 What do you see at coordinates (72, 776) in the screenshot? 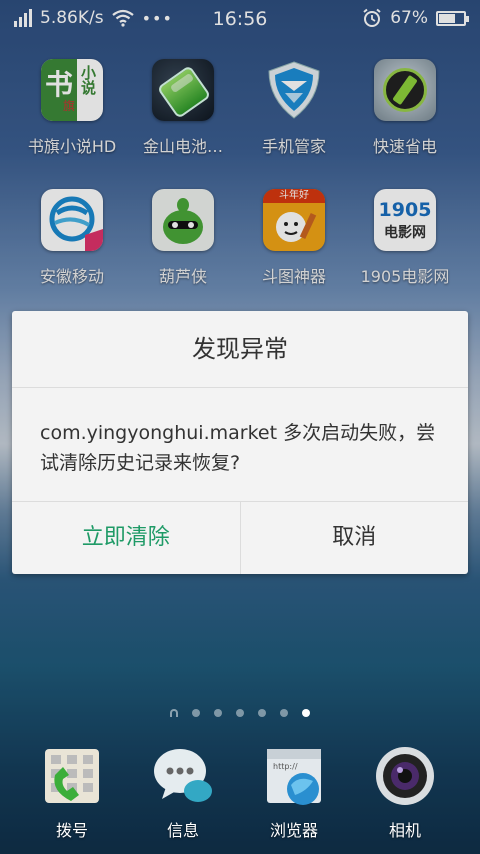
I see `dialer-icon` at bounding box center [72, 776].